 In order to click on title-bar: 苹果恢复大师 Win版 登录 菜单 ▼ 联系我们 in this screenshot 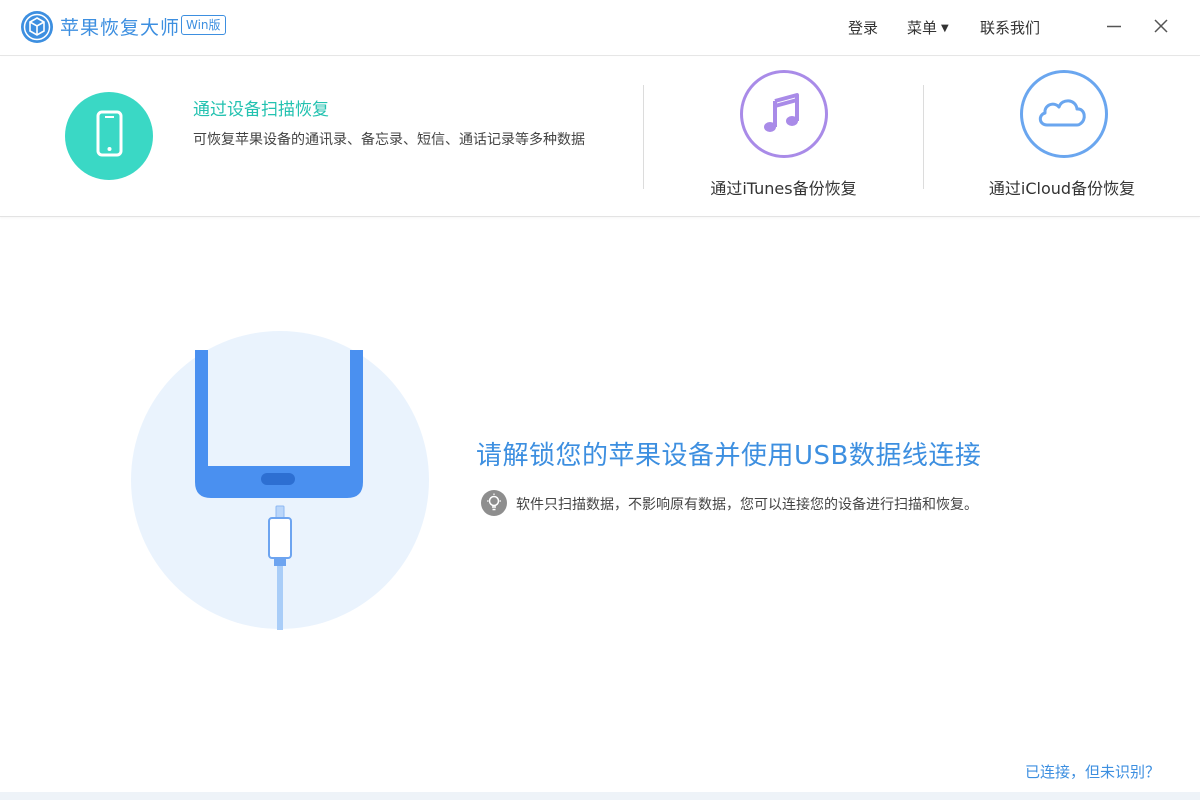, I will do `click(600, 28)`.